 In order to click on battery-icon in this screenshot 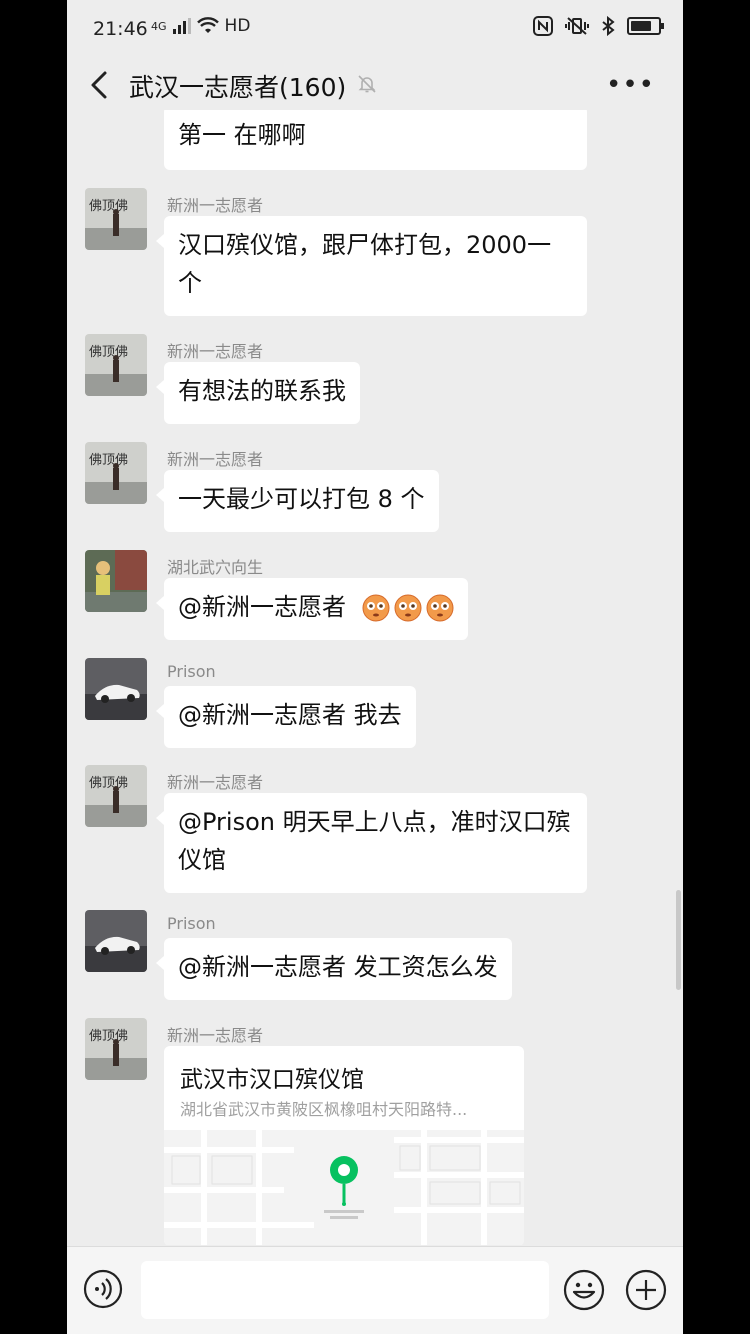, I will do `click(645, 26)`.